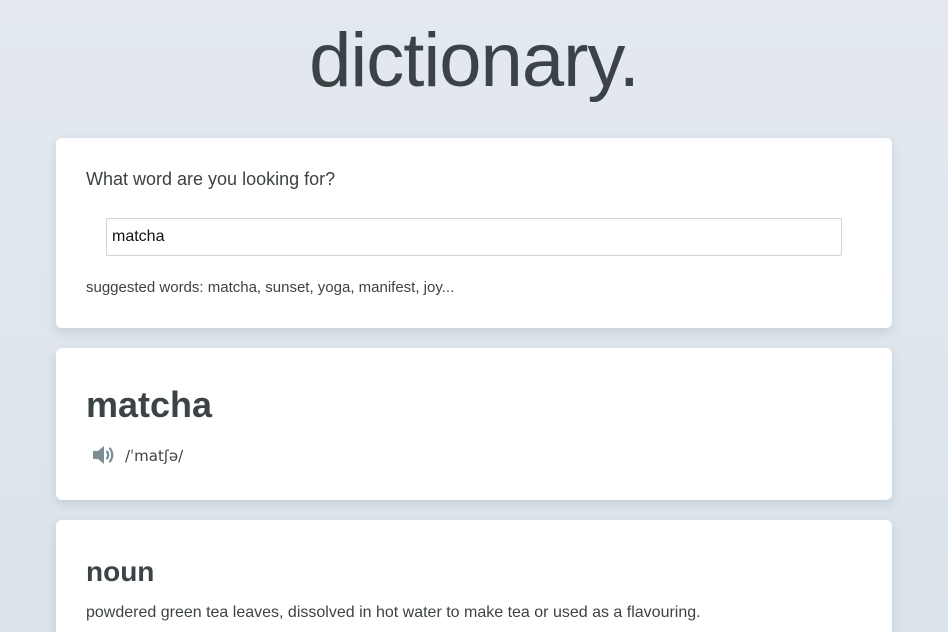 This screenshot has height=632, width=948. I want to click on speaker-icon, so click(104, 455).